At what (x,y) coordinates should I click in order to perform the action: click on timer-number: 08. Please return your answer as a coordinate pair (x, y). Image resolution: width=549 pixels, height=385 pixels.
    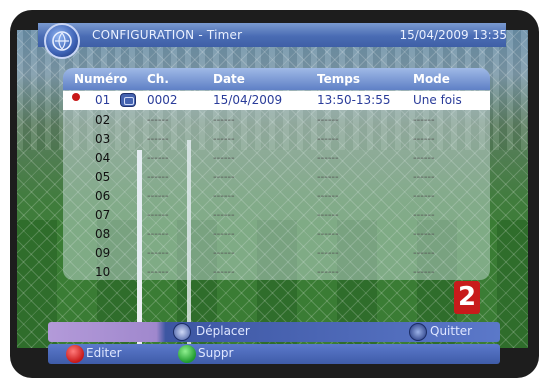
    Looking at the image, I should click on (103, 234).